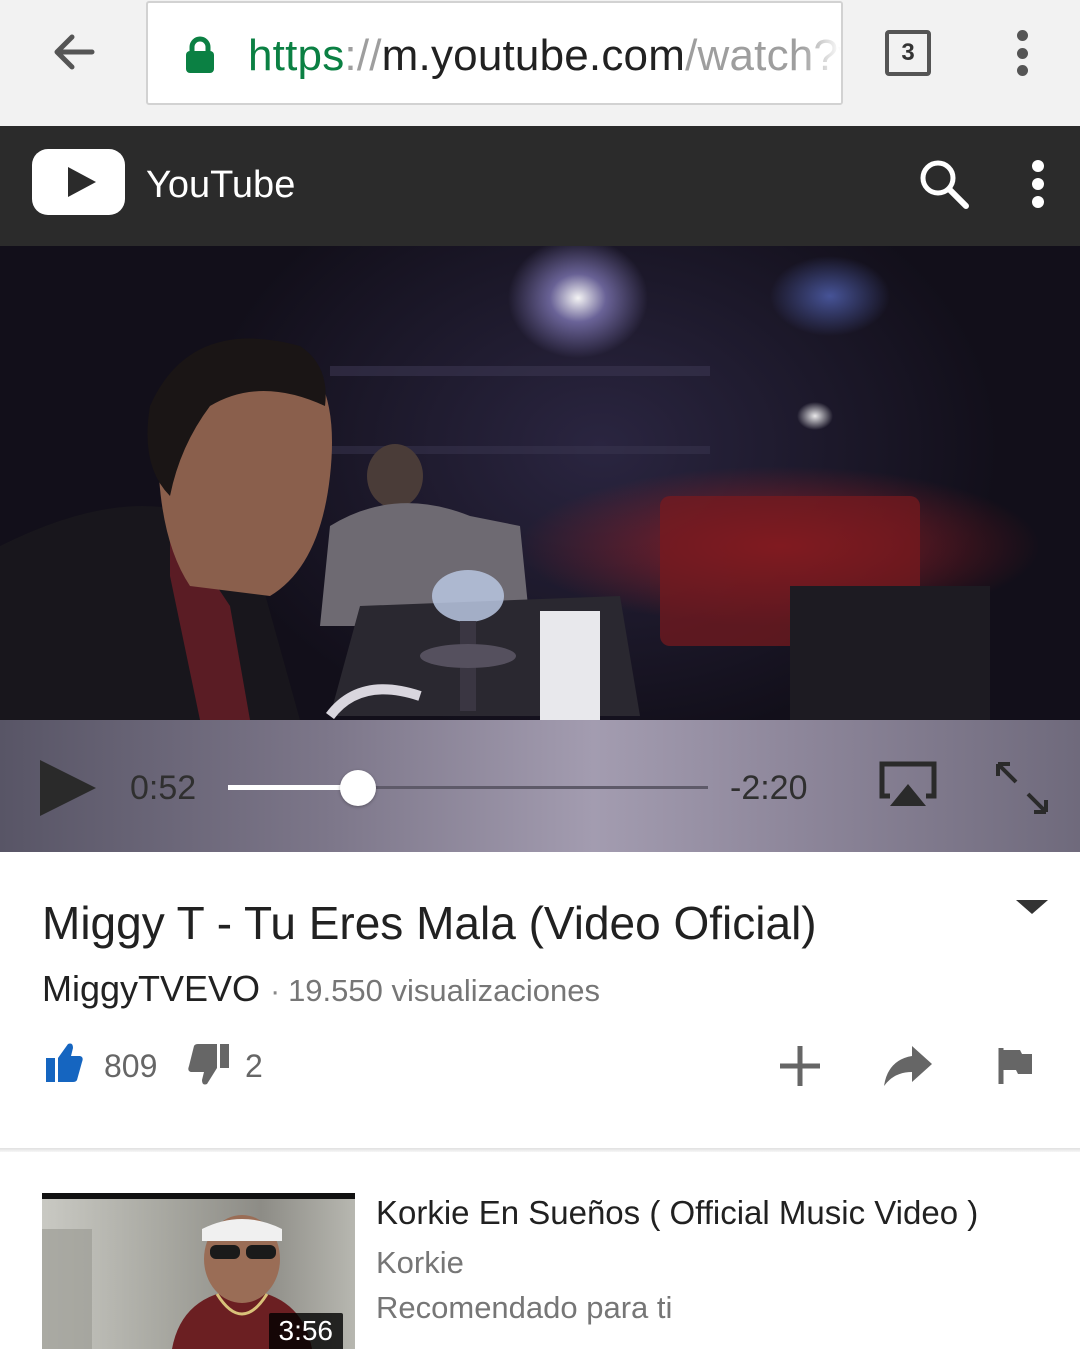  I want to click on address-bar: https://m.youtube.com/watch?v, so click(494, 53).